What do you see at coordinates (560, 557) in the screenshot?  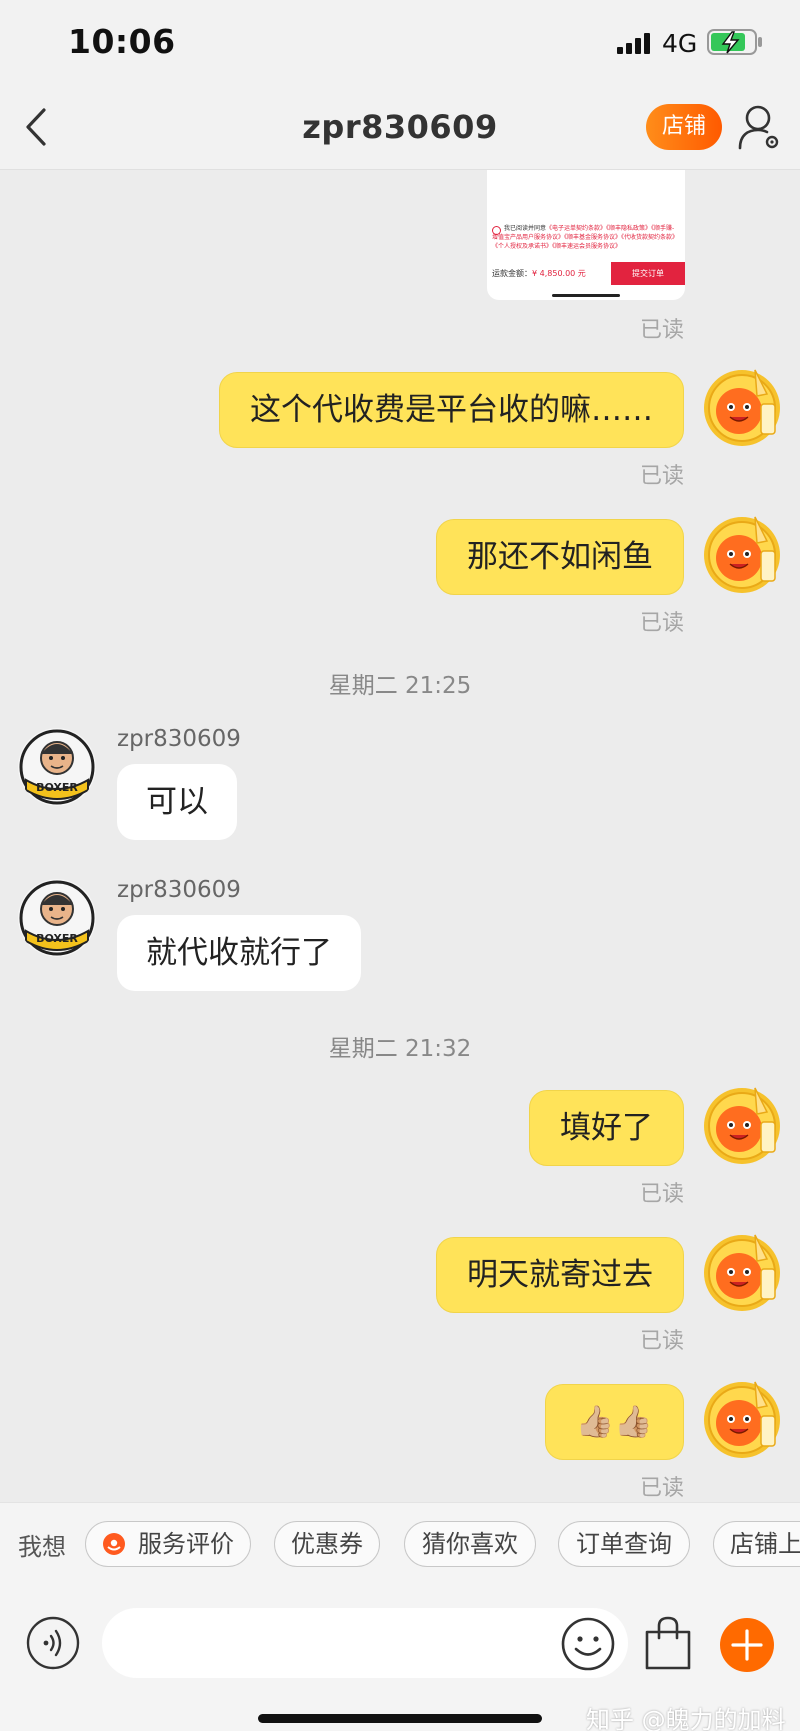 I see `message-bubble-outgoing: 那还不如闲鱼` at bounding box center [560, 557].